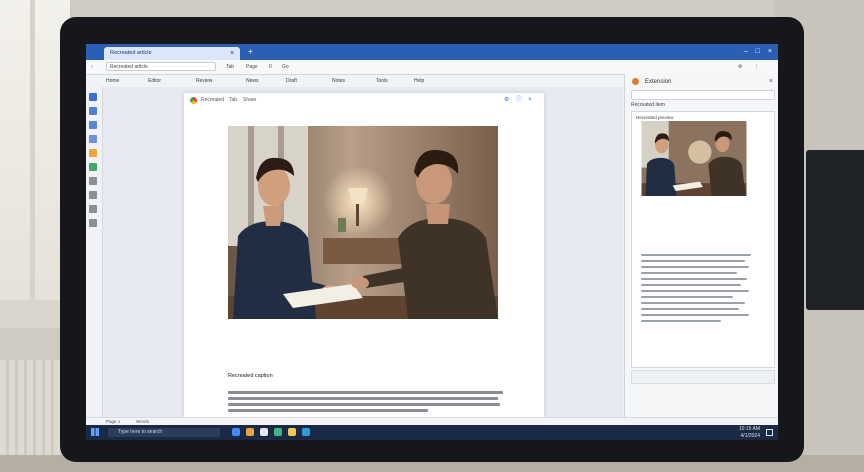 The image size is (864, 472). What do you see at coordinates (419, 81) in the screenshot?
I see `bookmark-item: Help` at bounding box center [419, 81].